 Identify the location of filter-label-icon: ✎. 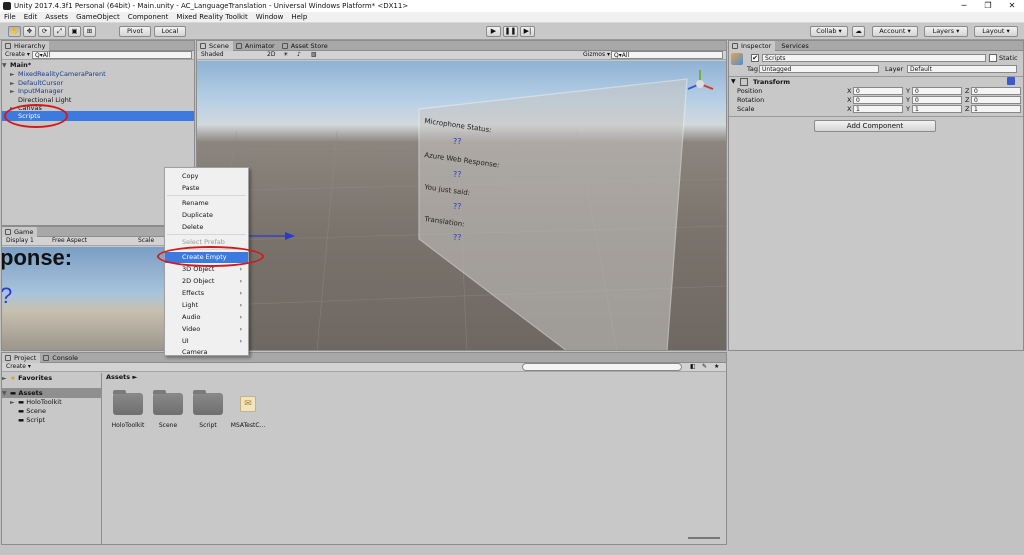
(704, 367).